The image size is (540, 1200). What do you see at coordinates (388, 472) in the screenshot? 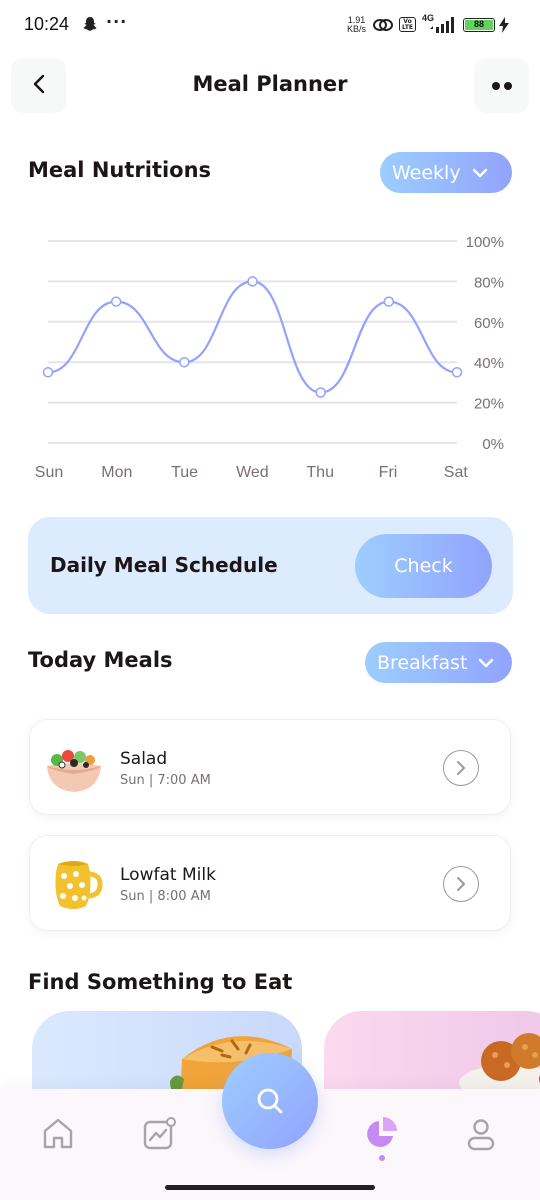
I see `chart-x-tick-label: Fri` at bounding box center [388, 472].